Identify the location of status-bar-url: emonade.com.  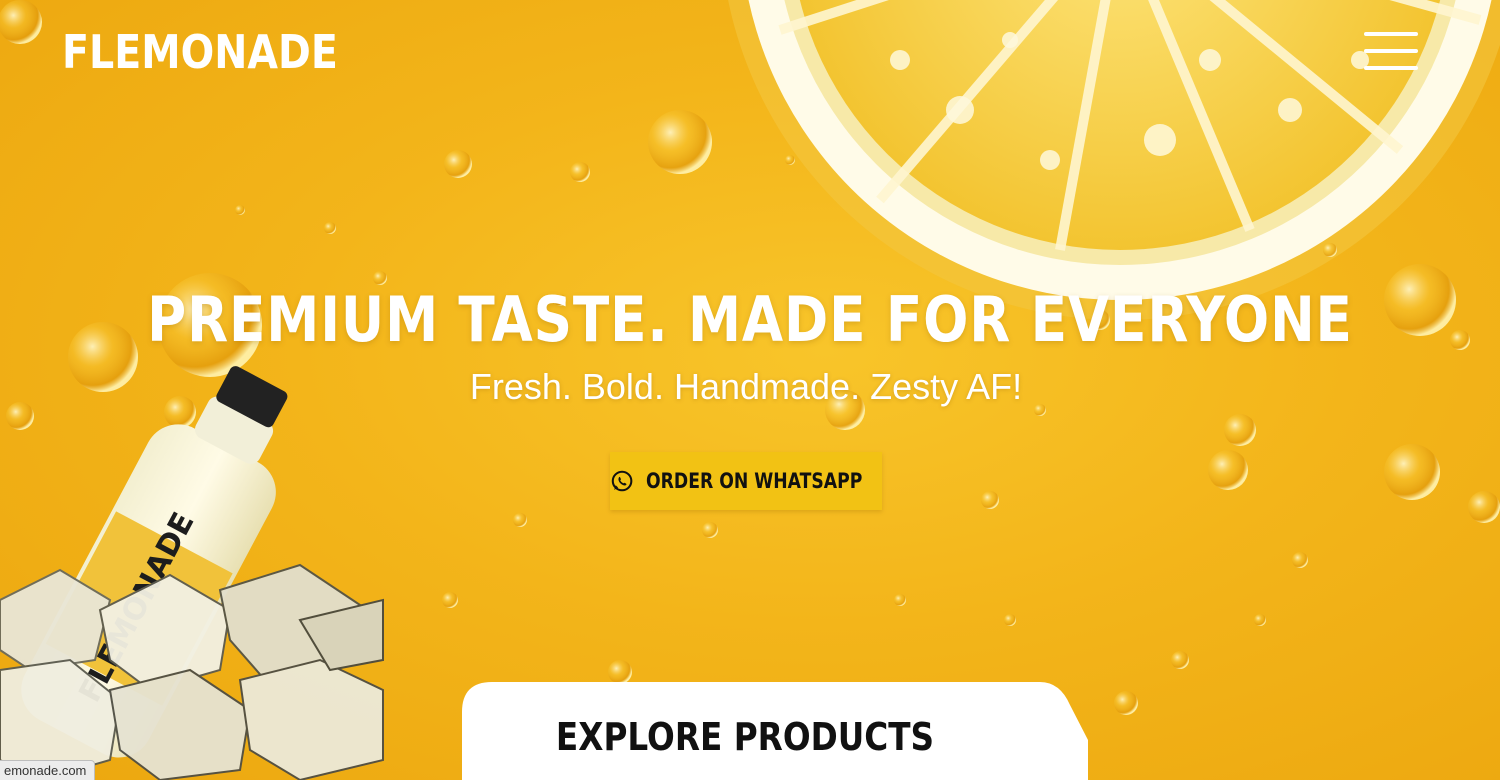
(48, 770).